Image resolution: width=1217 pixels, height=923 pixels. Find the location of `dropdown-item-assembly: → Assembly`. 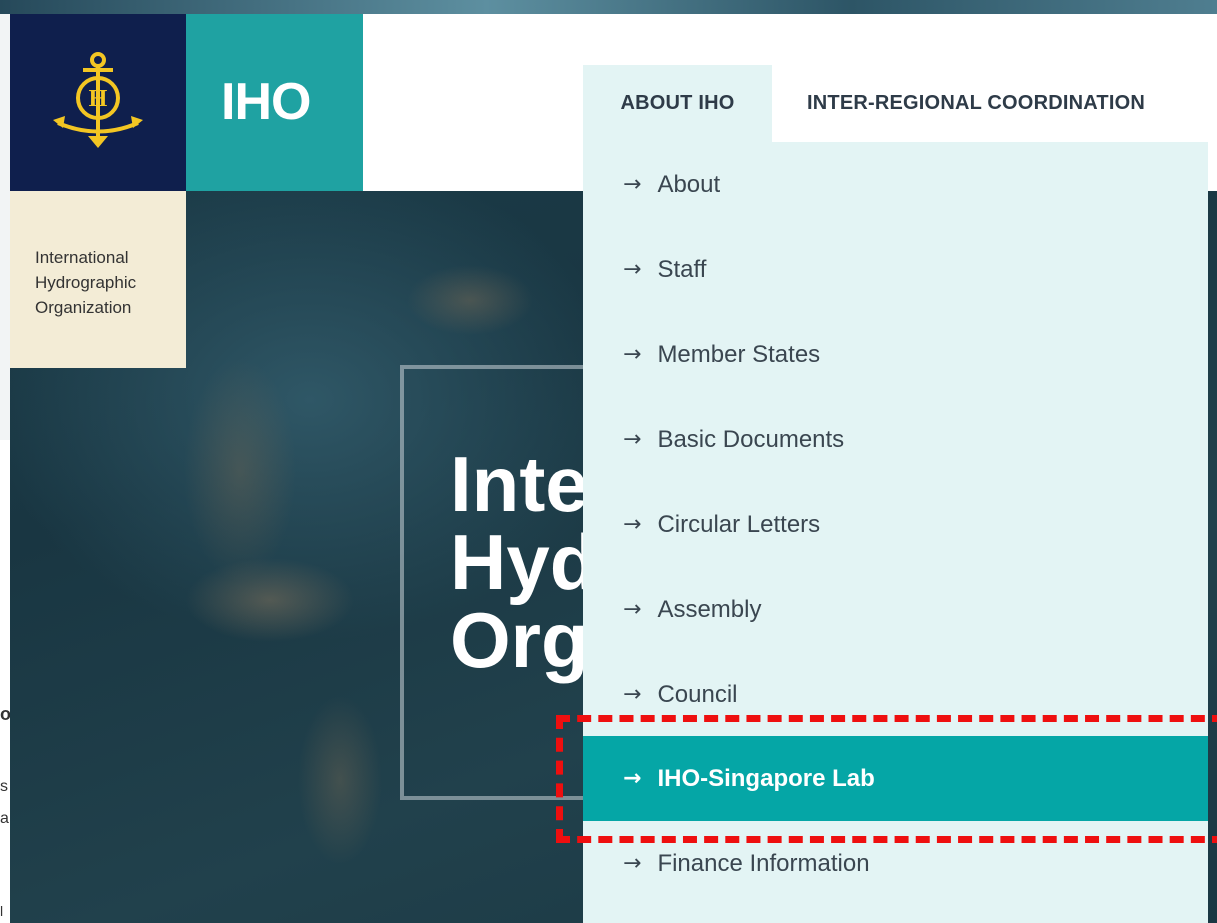

dropdown-item-assembly: → Assembly is located at coordinates (895, 609).